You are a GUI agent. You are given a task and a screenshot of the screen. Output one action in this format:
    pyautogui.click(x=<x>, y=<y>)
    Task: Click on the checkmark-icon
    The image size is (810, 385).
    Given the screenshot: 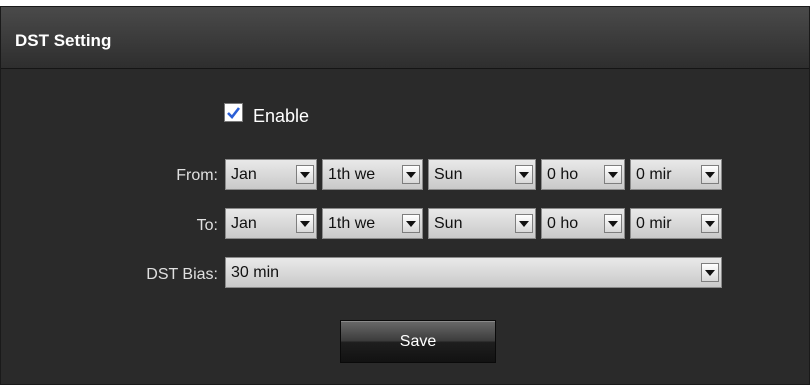 What is the action you would take?
    pyautogui.click(x=234, y=113)
    